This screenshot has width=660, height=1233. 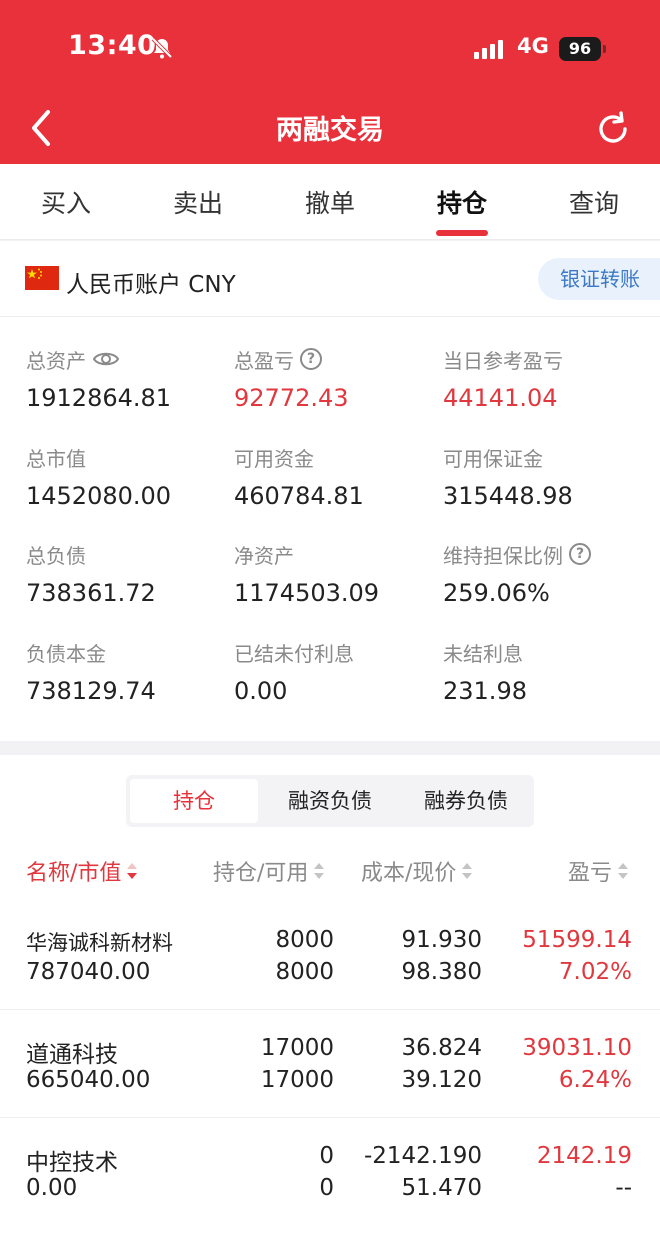 What do you see at coordinates (441, 1048) in the screenshot?
I see `stock-cost: 36.824` at bounding box center [441, 1048].